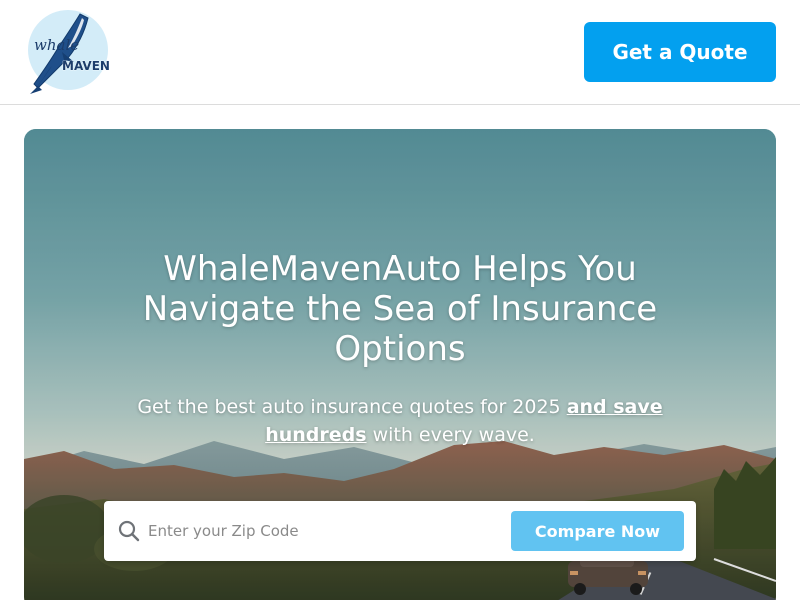  I want to click on zip-code-input, so click(318, 531).